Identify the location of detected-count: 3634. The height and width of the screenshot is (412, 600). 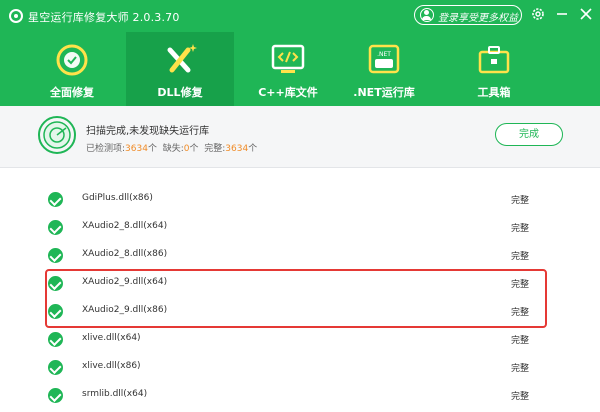
(136, 149).